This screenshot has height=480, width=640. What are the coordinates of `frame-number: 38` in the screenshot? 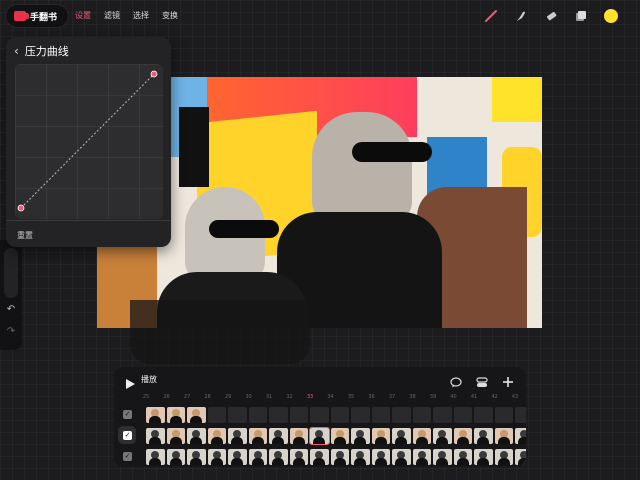 It's located at (413, 397).